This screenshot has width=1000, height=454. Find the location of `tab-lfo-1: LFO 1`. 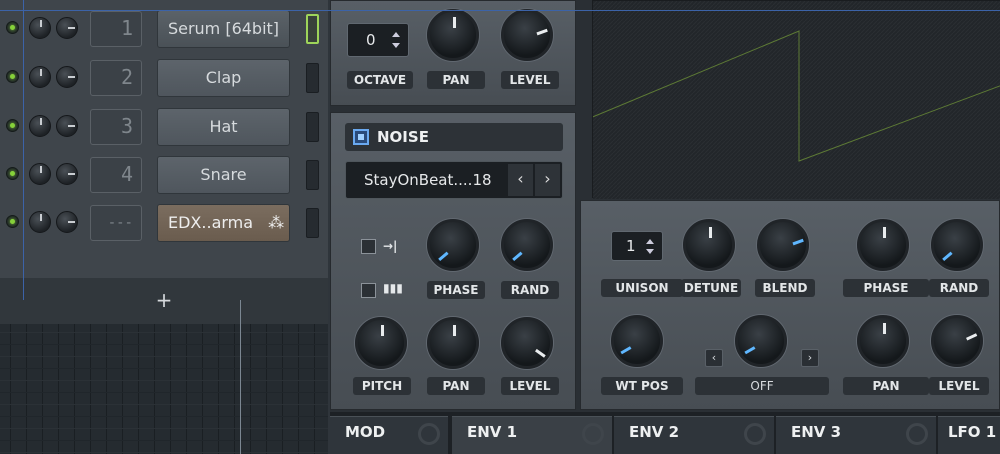

tab-lfo-1: LFO 1 is located at coordinates (969, 435).